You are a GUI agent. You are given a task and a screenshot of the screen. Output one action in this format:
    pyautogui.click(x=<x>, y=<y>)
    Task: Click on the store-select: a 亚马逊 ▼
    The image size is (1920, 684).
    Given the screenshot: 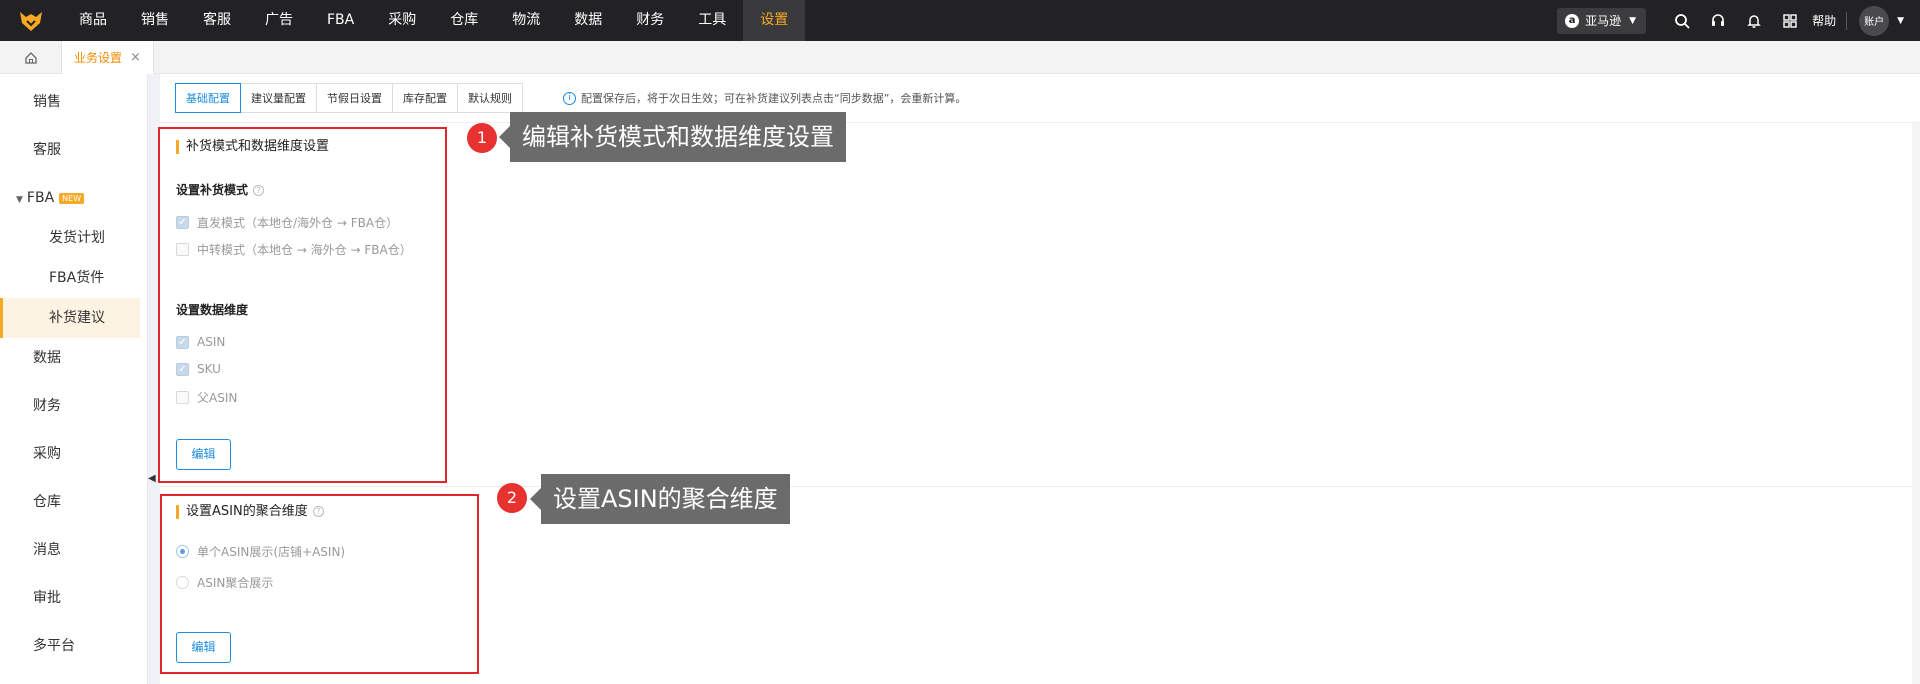 What is the action you would take?
    pyautogui.click(x=1602, y=20)
    